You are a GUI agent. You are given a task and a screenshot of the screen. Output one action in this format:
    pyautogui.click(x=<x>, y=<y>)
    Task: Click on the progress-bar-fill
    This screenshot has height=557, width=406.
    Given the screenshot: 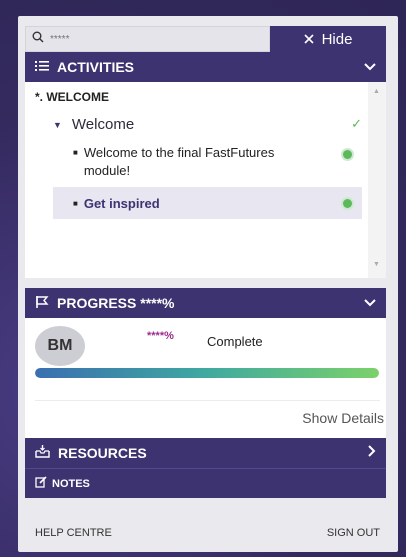 What is the action you would take?
    pyautogui.click(x=207, y=373)
    